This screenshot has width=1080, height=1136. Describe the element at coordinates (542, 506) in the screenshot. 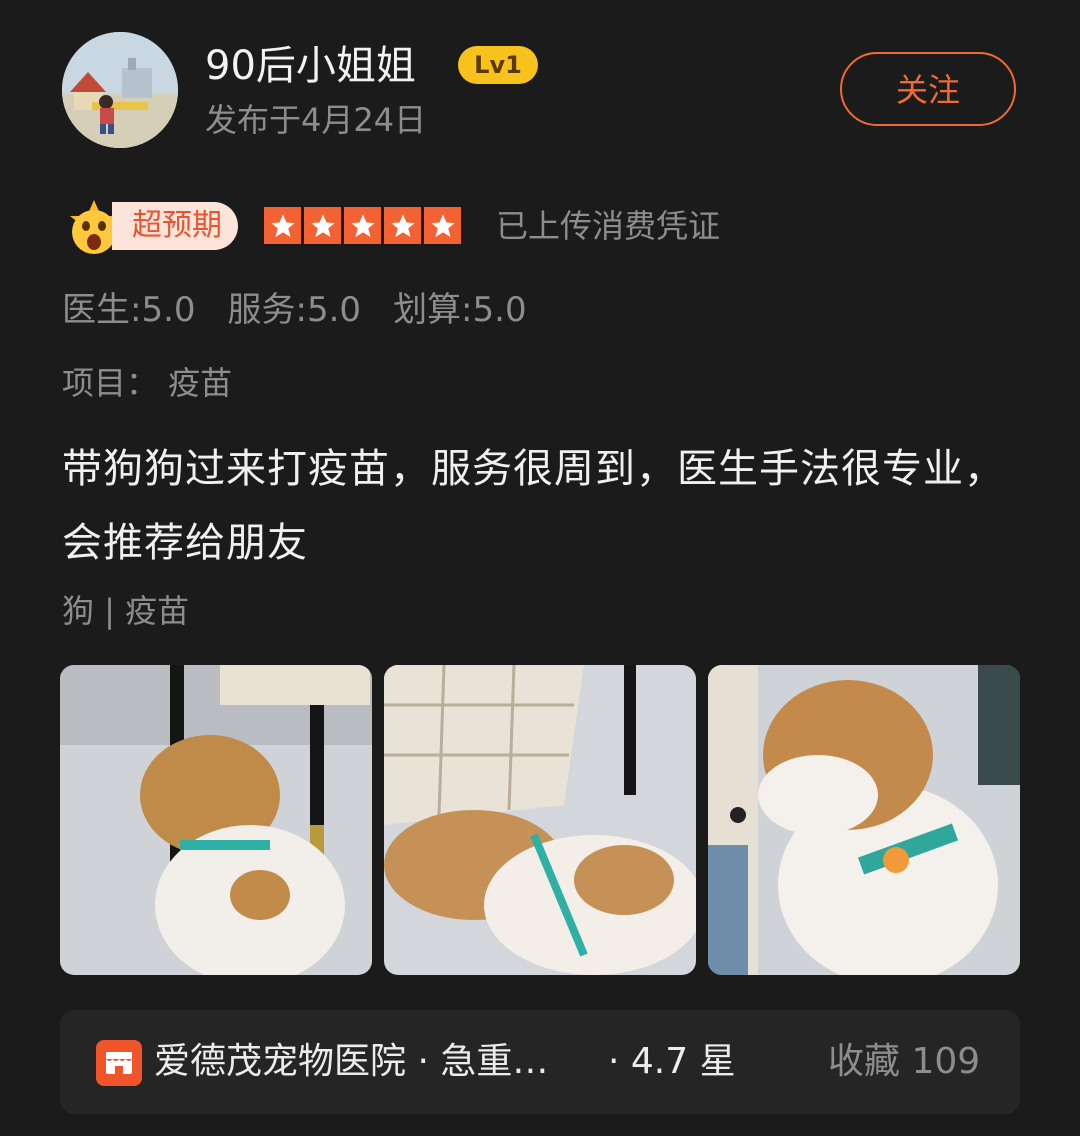

I see `review-text: 带狗狗过来打疫苗，服务很周到，医生手法很专业，会推荐给朋友` at that location.